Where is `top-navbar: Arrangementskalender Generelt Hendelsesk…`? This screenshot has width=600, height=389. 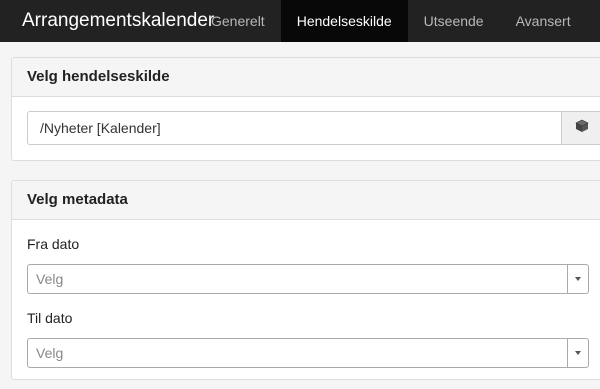
top-navbar: Arrangementskalender Generelt Hendelsesk… is located at coordinates (300, 21).